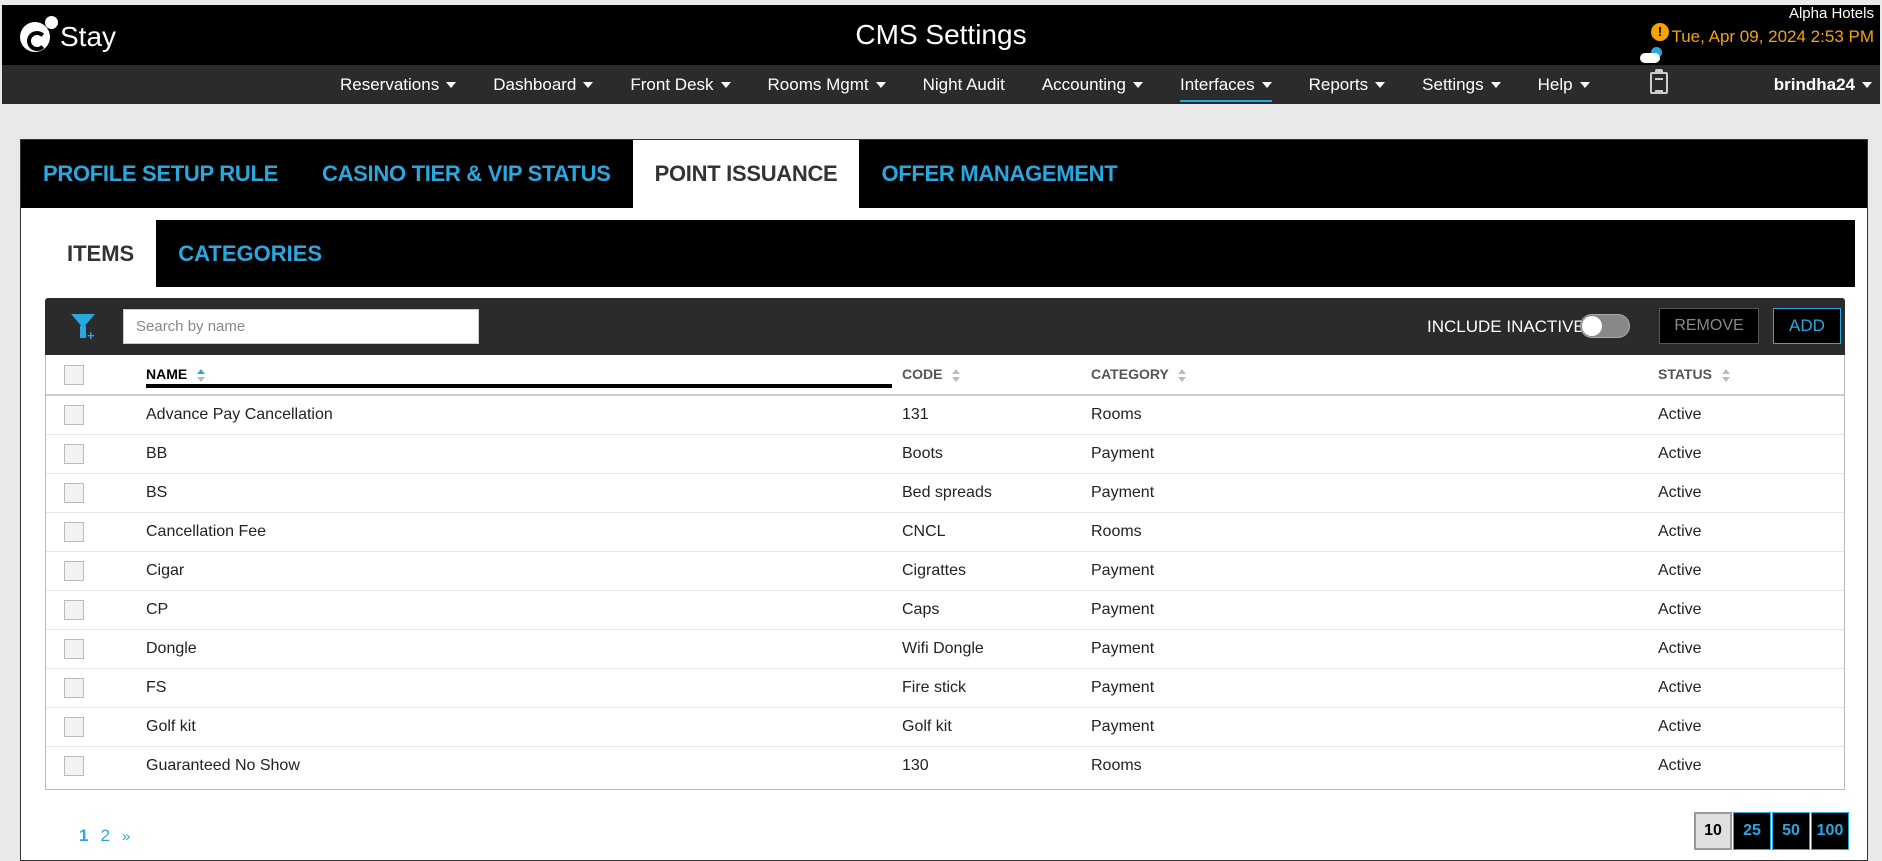 This screenshot has height=861, width=1882. I want to click on column-header-name: NAME, so click(524, 375).